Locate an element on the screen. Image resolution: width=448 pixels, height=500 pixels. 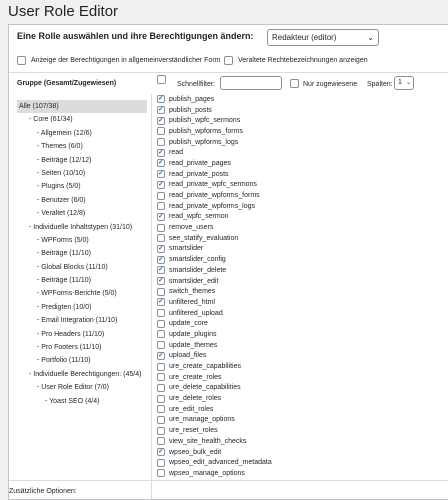
capability-row: read_wpfc_sermon is located at coordinates (214, 217).